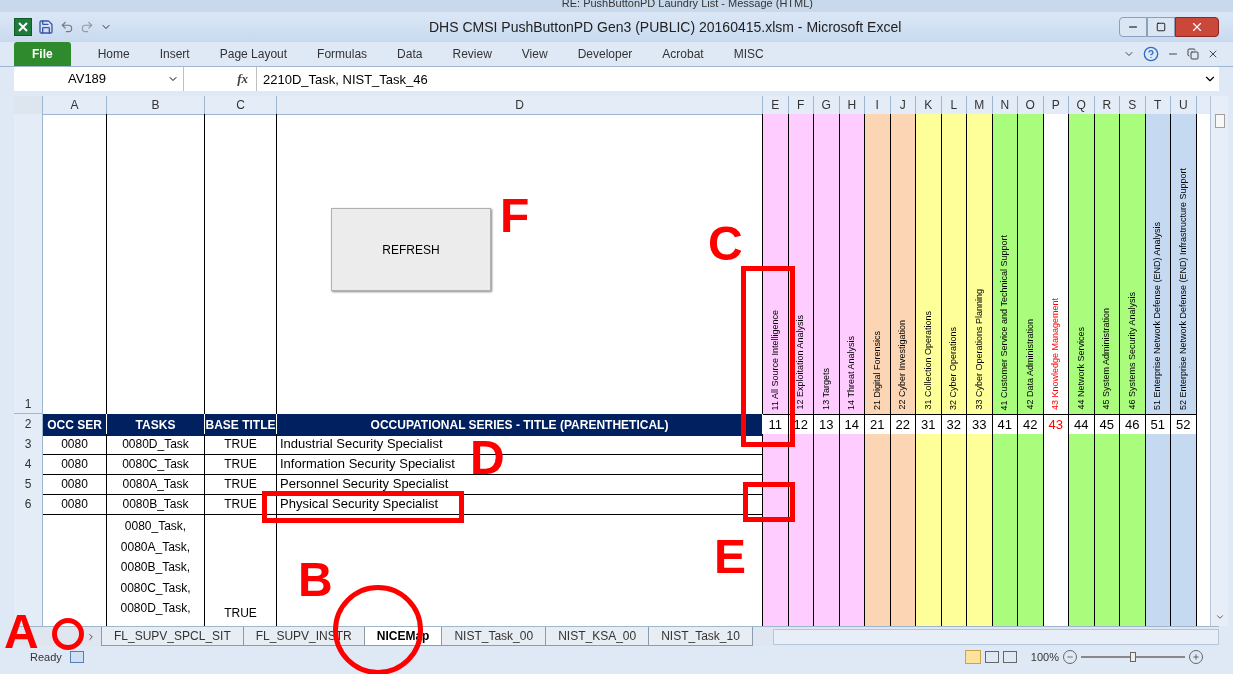  Describe the element at coordinates (411, 249) in the screenshot. I see `refresh-button: REFRESH` at that location.